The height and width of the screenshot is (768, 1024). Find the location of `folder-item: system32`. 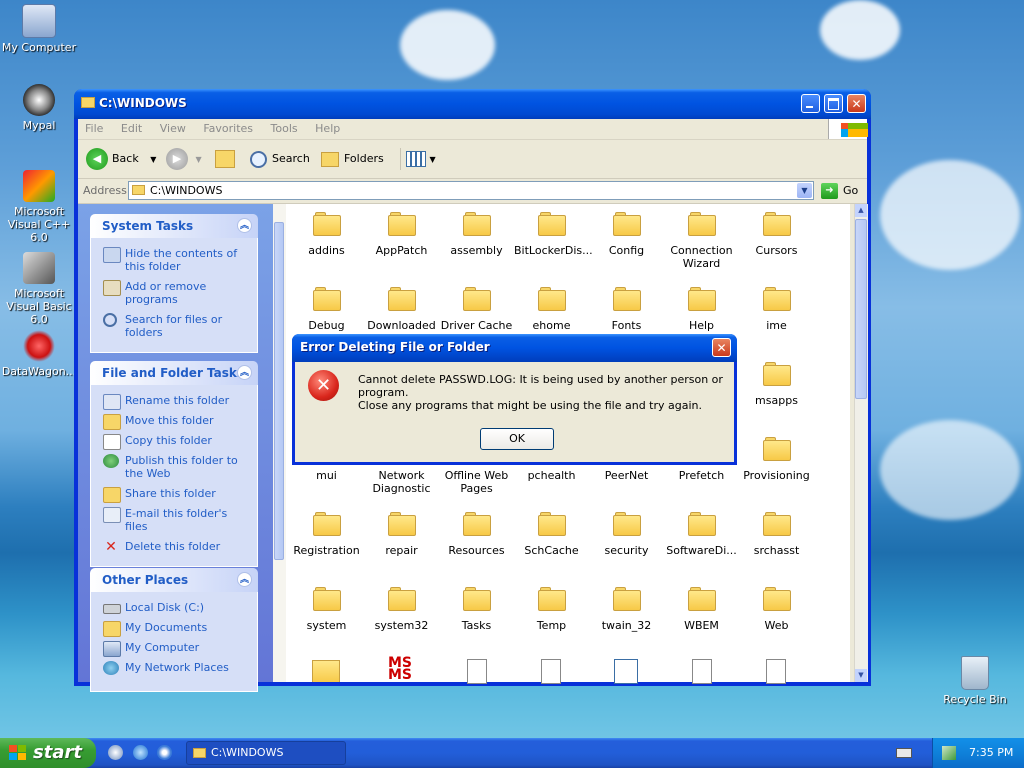

folder-item: system32 is located at coordinates (401, 609).